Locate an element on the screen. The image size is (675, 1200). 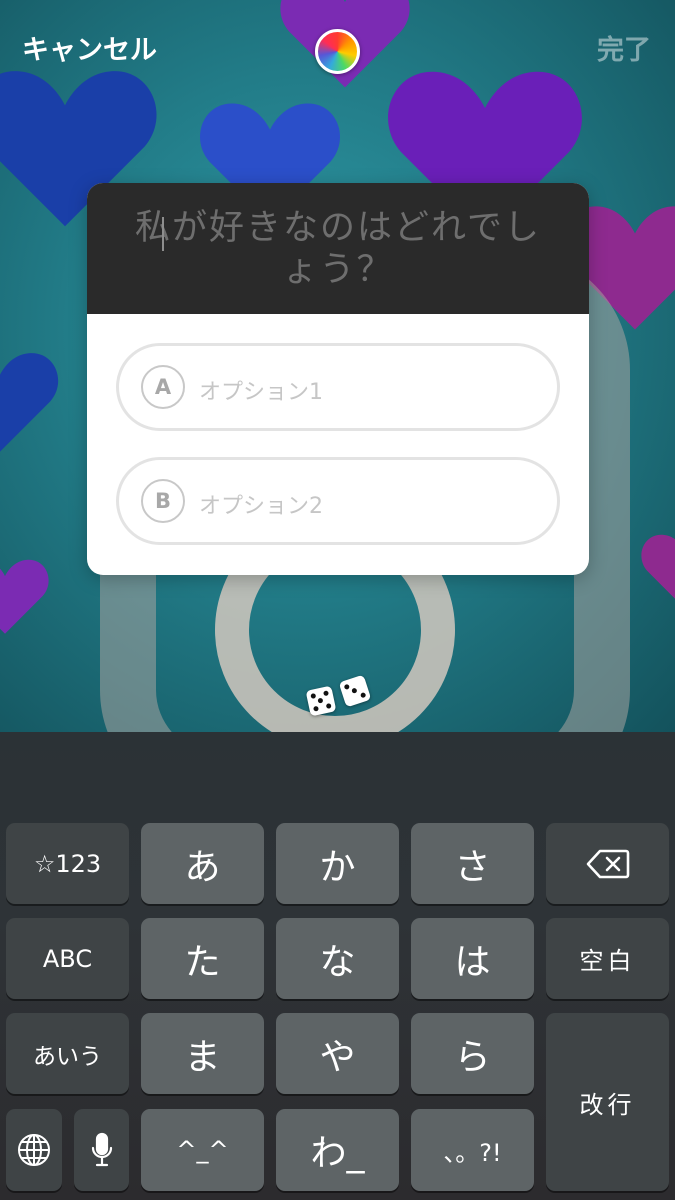
option-a-placeholder: オプション1 is located at coordinates (261, 392).